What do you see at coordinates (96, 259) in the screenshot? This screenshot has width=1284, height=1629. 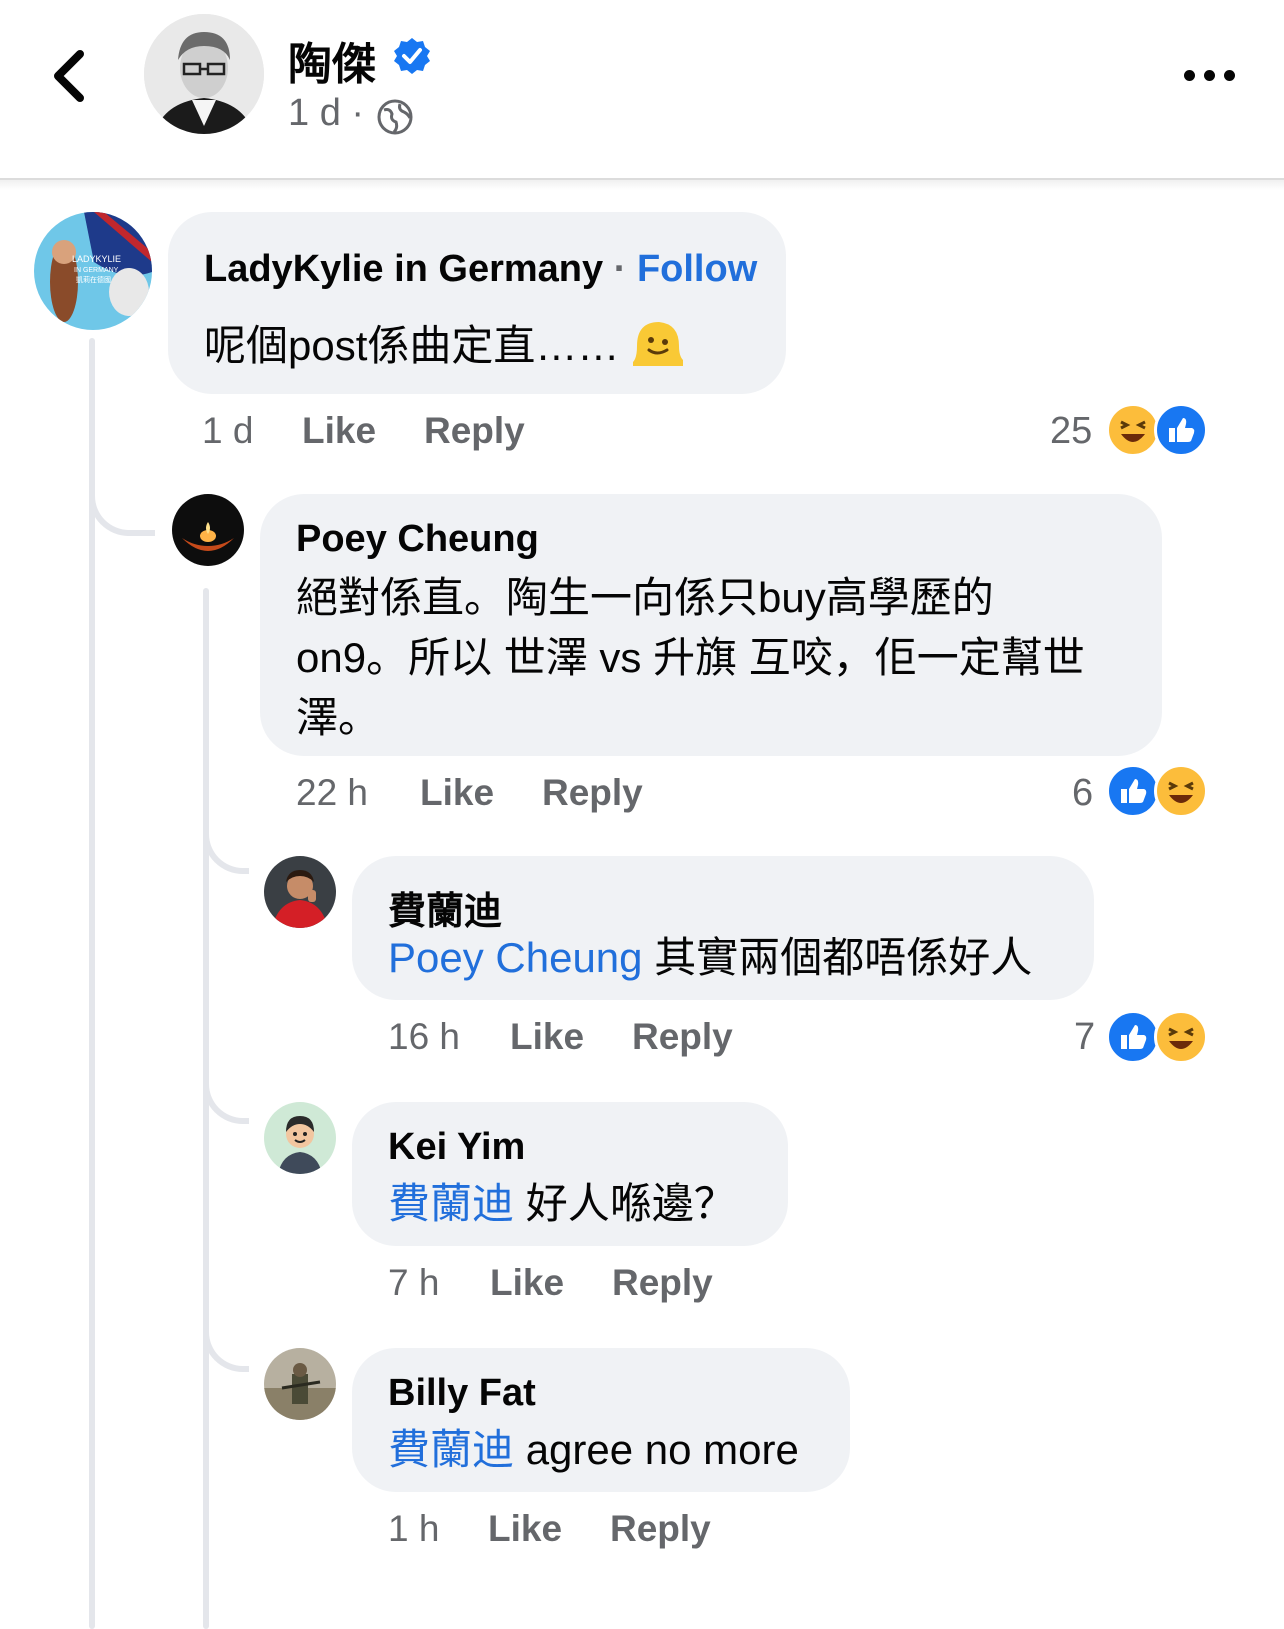 I see `avatar-text: LADYKYLIE` at bounding box center [96, 259].